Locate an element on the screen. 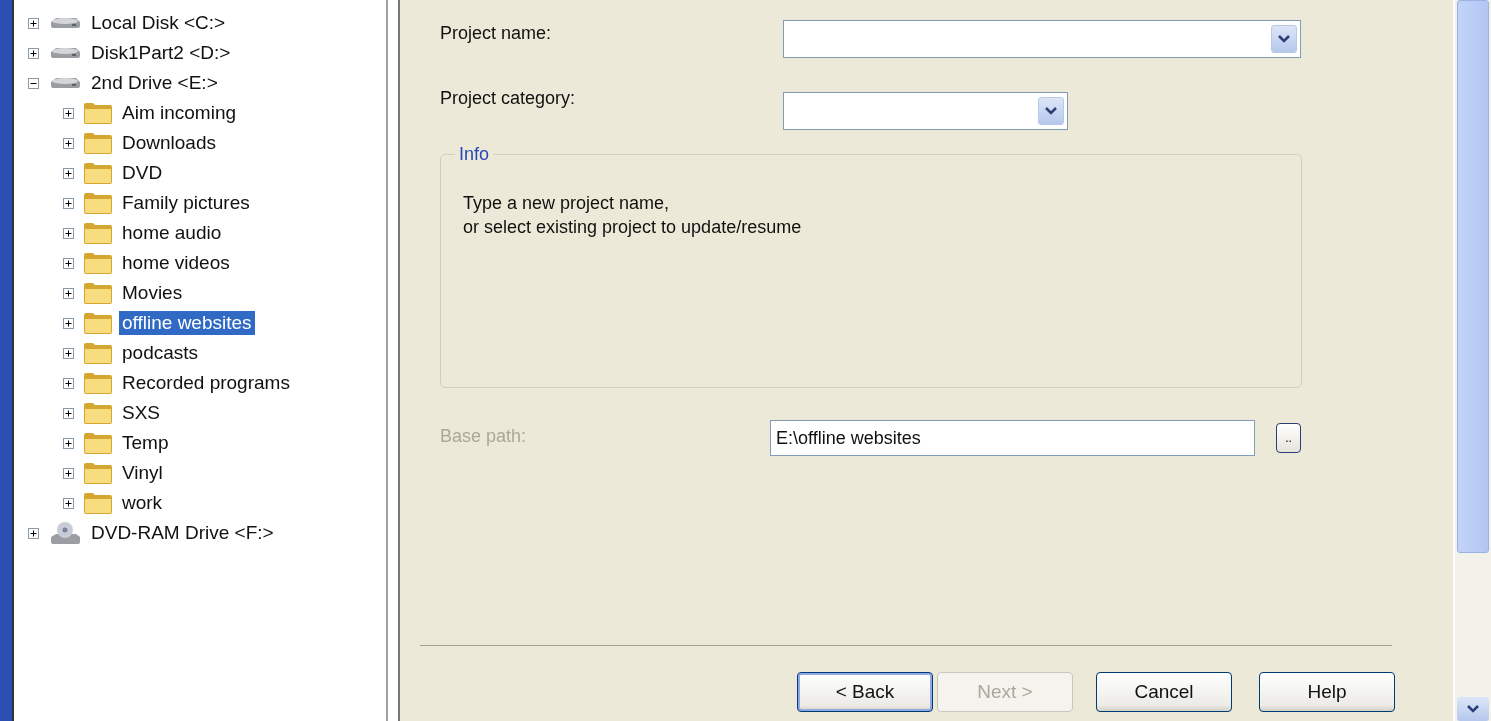 The image size is (1491, 721). tree-item: Disk1Part2 <D:> is located at coordinates (161, 53).